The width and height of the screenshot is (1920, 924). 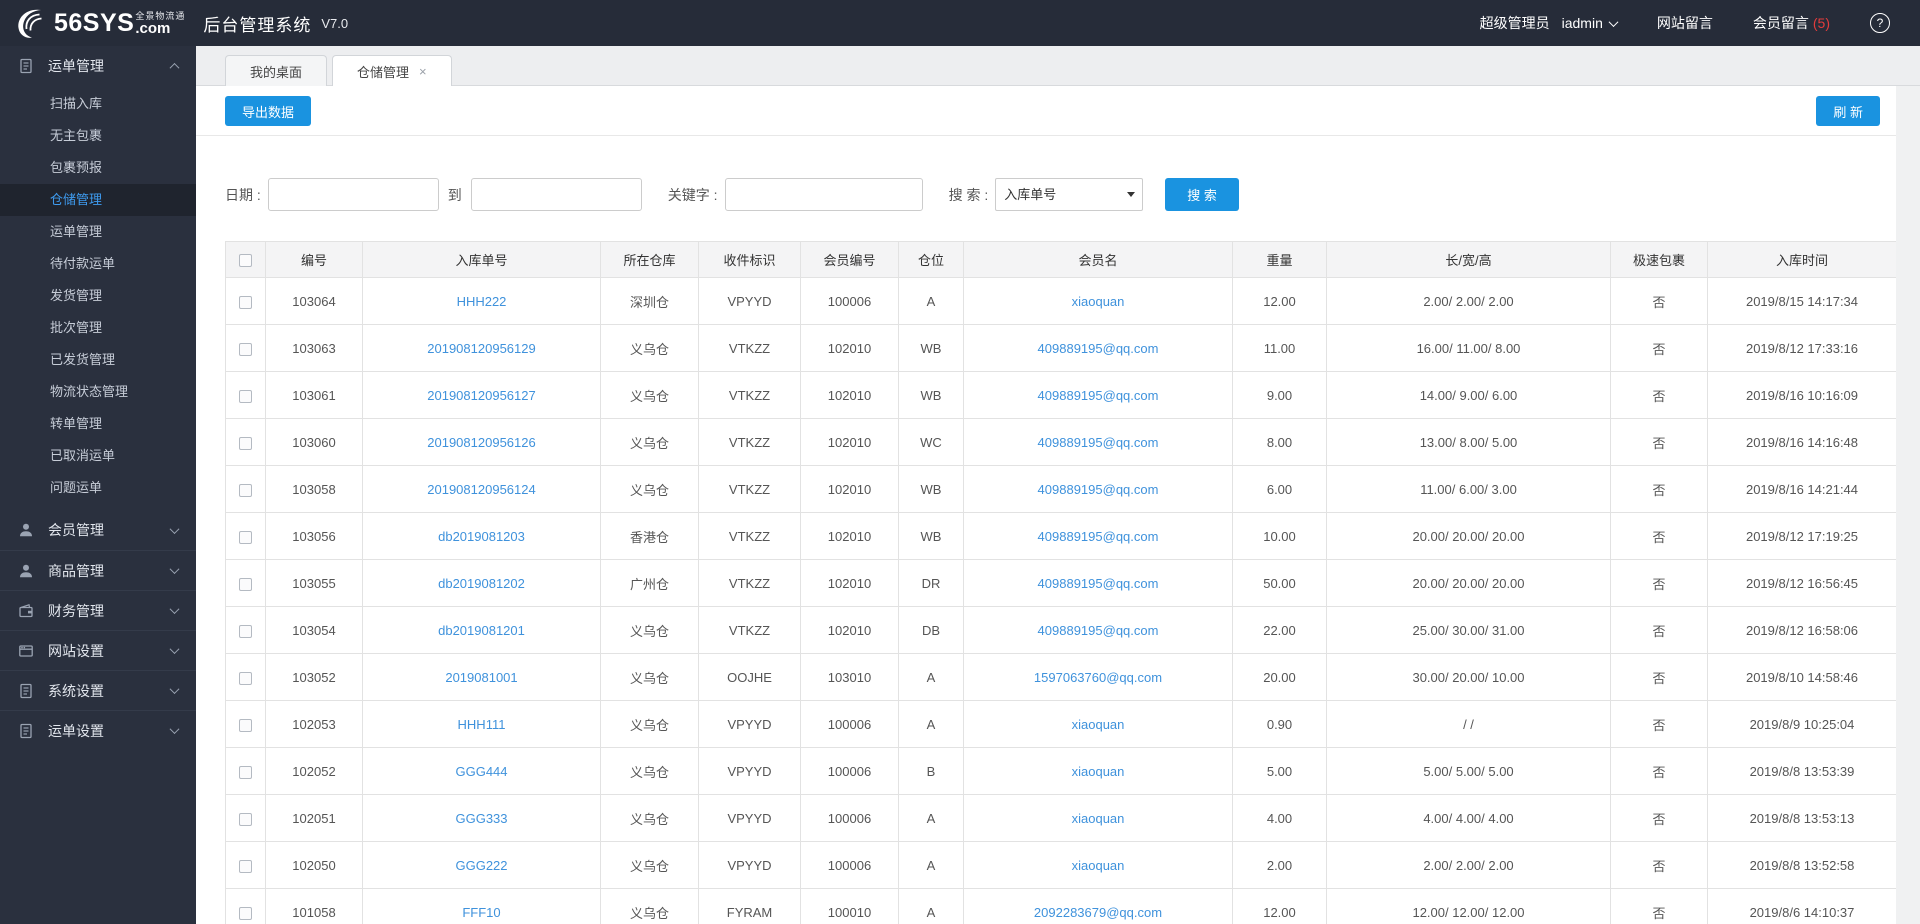 I want to click on sidebar-section: 商品管理, so click(x=98, y=570).